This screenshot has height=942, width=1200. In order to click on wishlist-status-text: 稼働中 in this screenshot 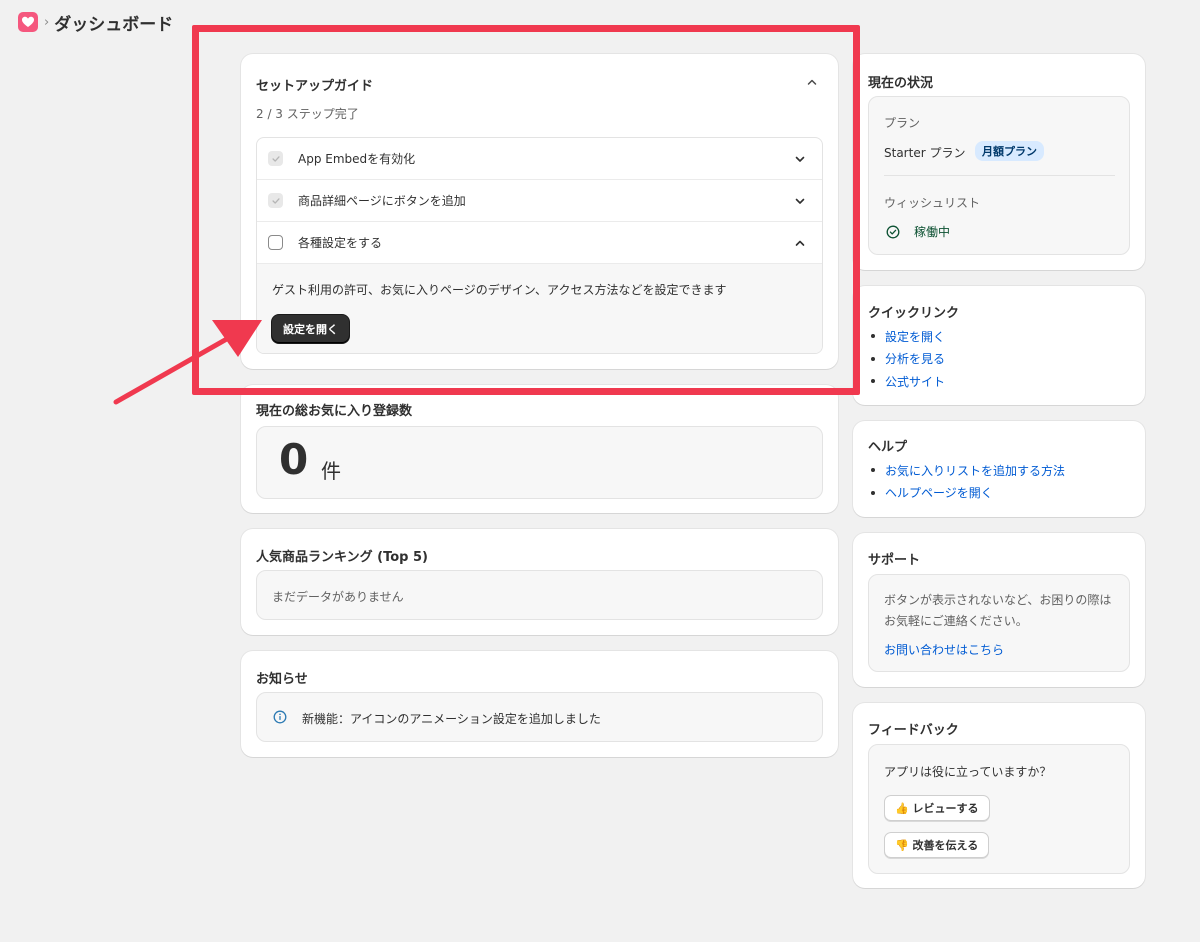, I will do `click(932, 232)`.